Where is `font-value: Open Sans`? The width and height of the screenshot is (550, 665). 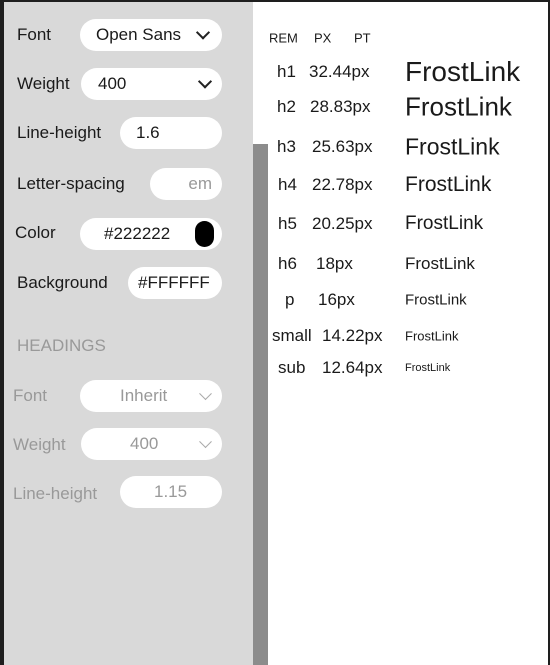
font-value: Open Sans is located at coordinates (139, 34).